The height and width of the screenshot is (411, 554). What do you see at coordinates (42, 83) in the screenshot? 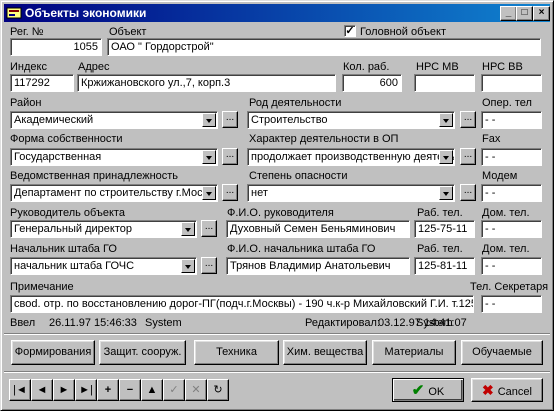
I see `index-field: 117292` at bounding box center [42, 83].